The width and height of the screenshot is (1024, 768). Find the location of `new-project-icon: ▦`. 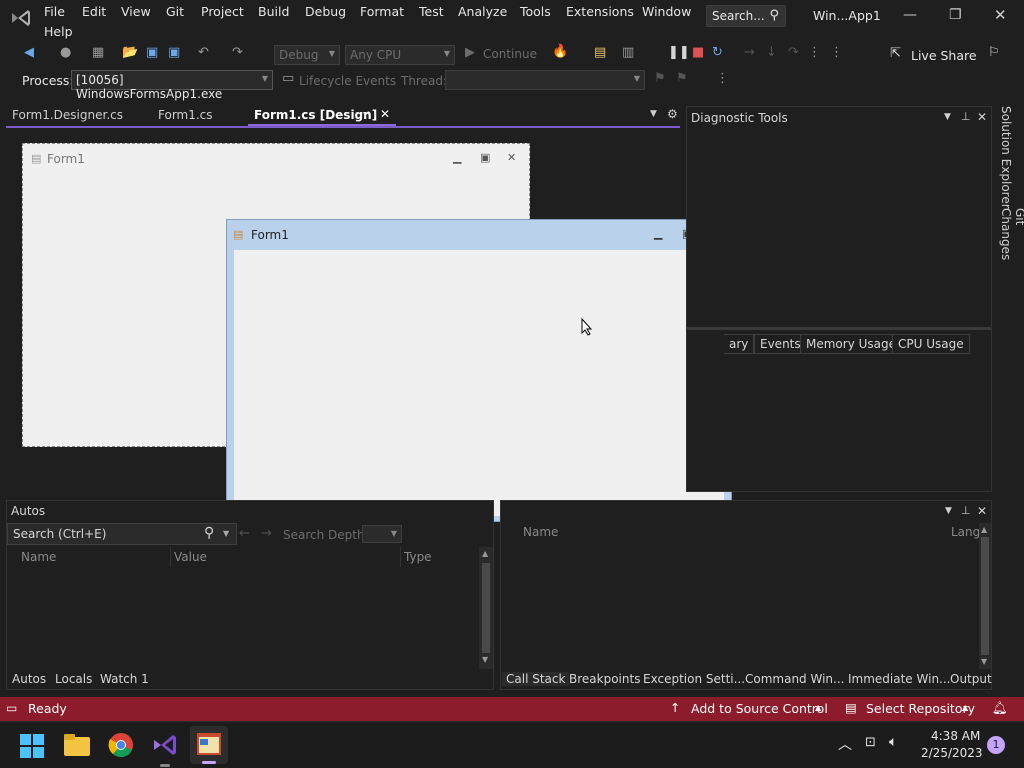

new-project-icon: ▦ is located at coordinates (98, 52).